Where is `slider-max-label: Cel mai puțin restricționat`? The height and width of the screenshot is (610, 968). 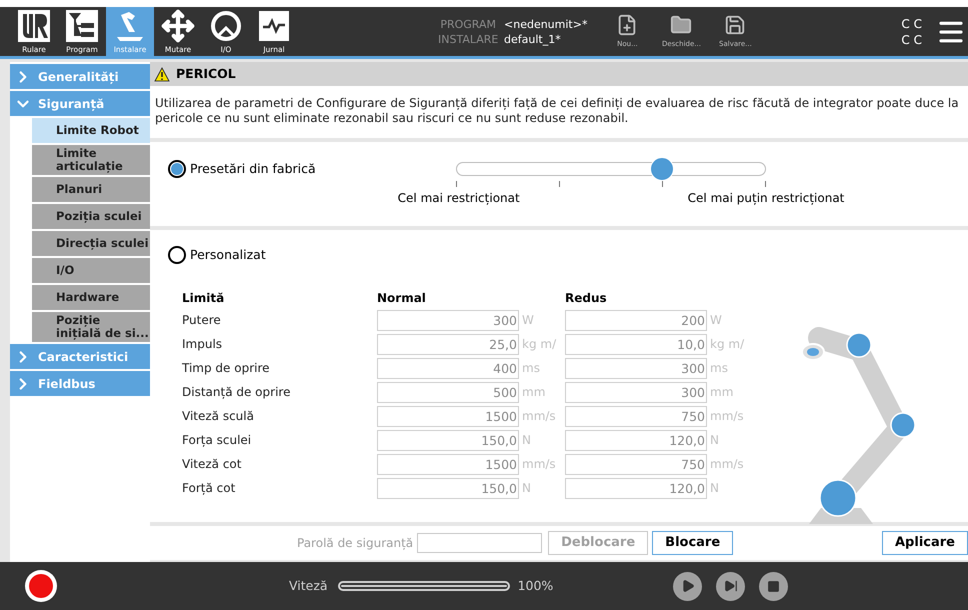
slider-max-label: Cel mai puțin restricționat is located at coordinates (766, 198).